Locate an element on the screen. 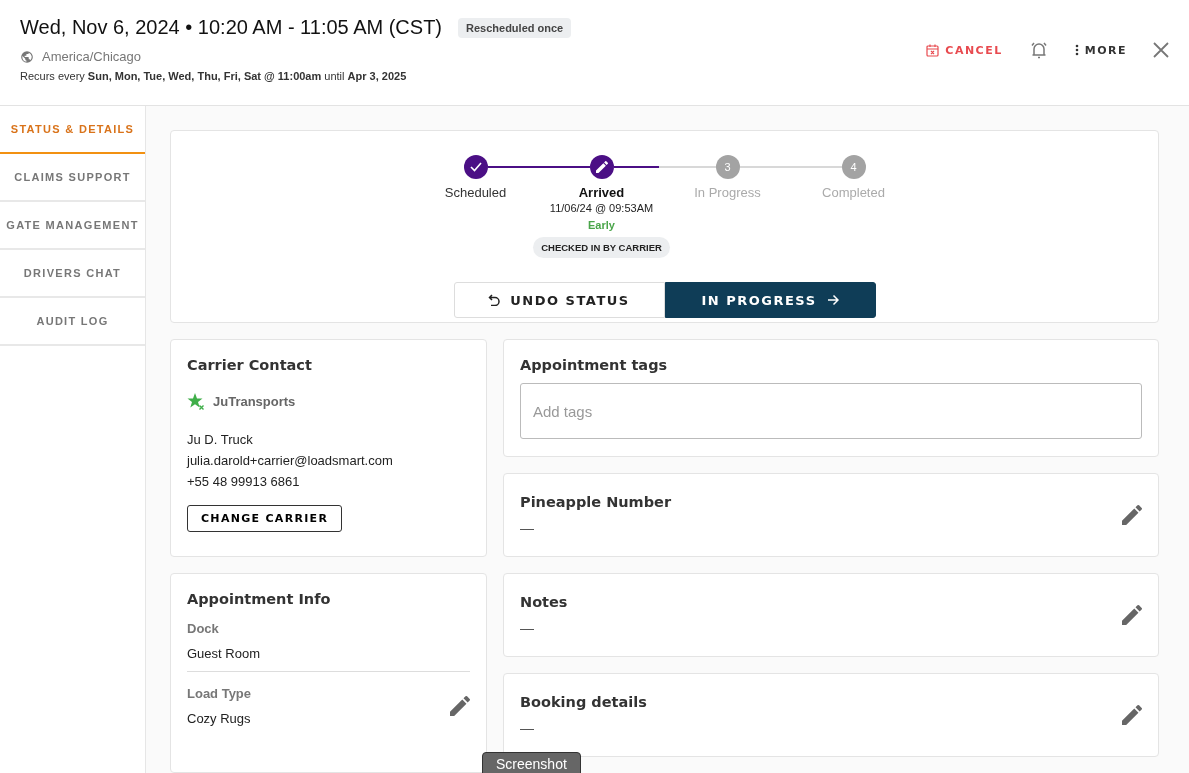 The height and width of the screenshot is (773, 1189). field-label: Dock is located at coordinates (203, 628).